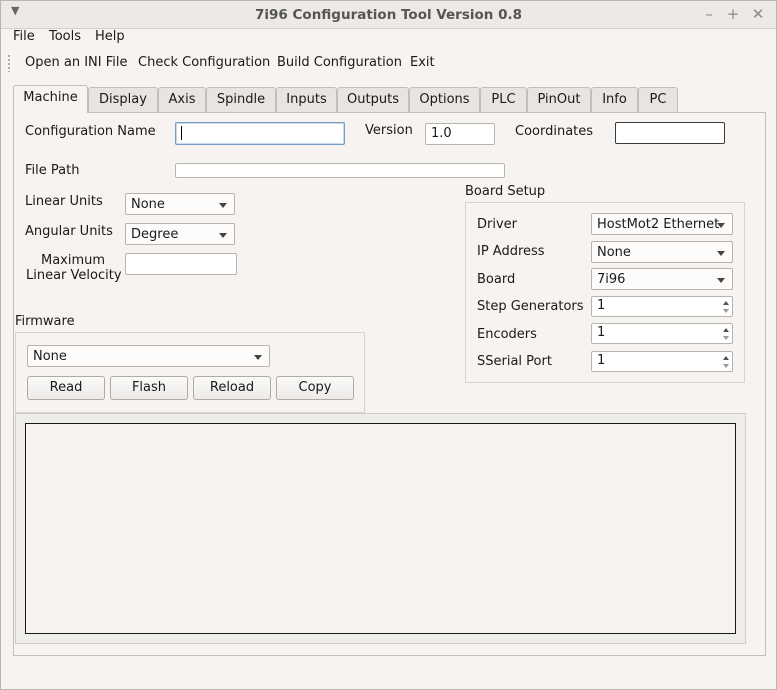  I want to click on sserial-port-value: 1, so click(601, 360).